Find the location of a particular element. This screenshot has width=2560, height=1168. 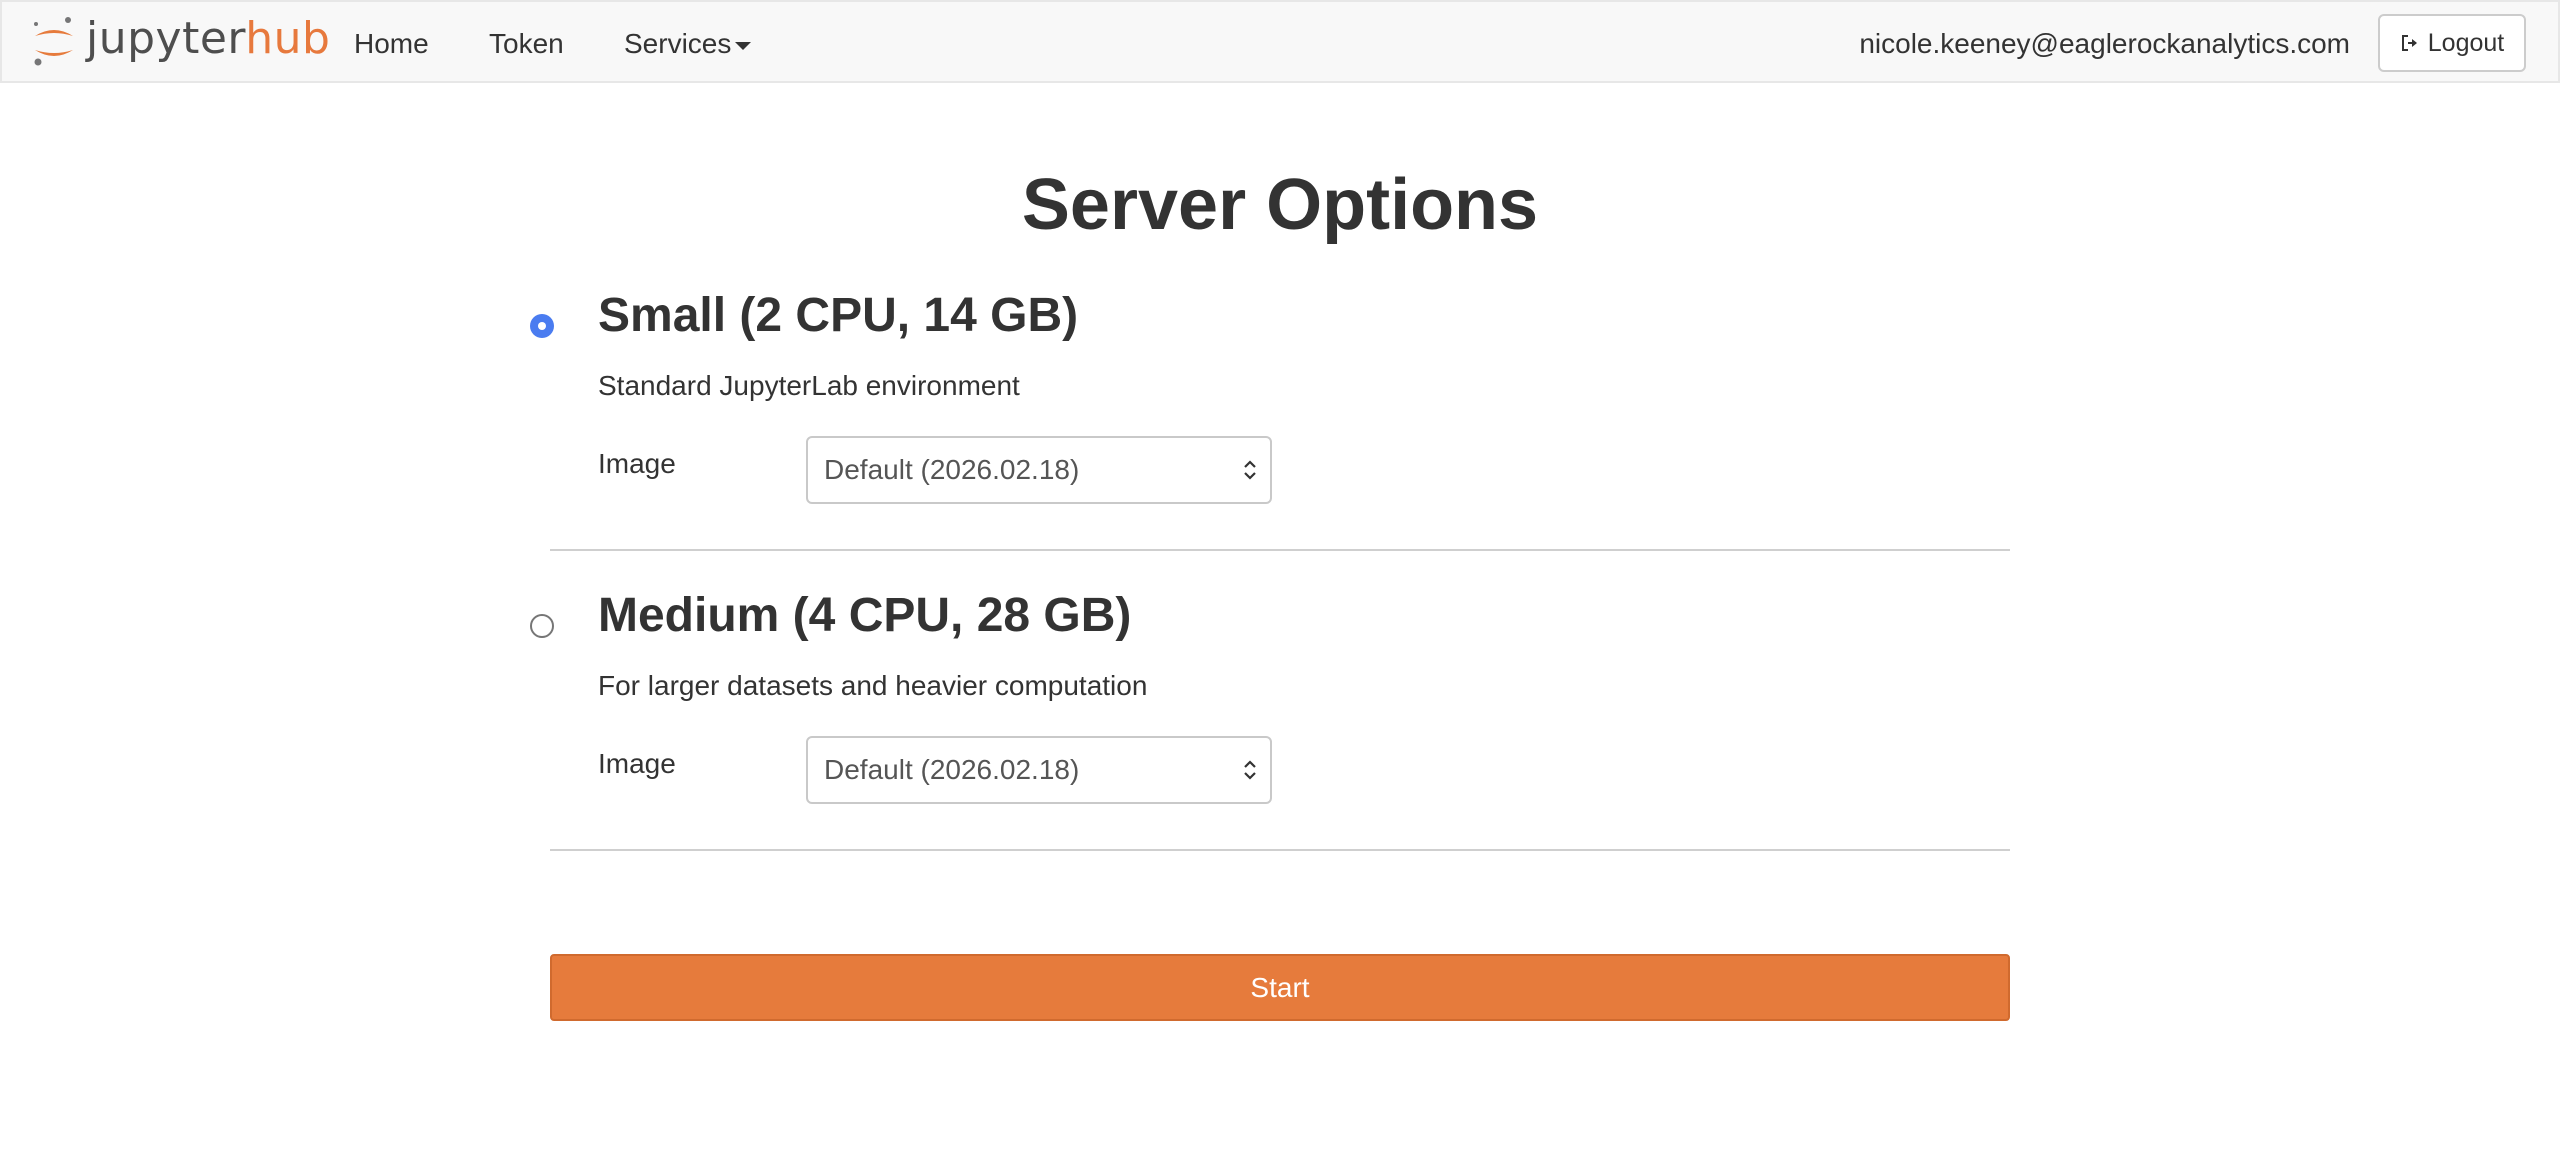

user-email: nicole.keeney@eaglerockanalytics.com is located at coordinates (2104, 43).